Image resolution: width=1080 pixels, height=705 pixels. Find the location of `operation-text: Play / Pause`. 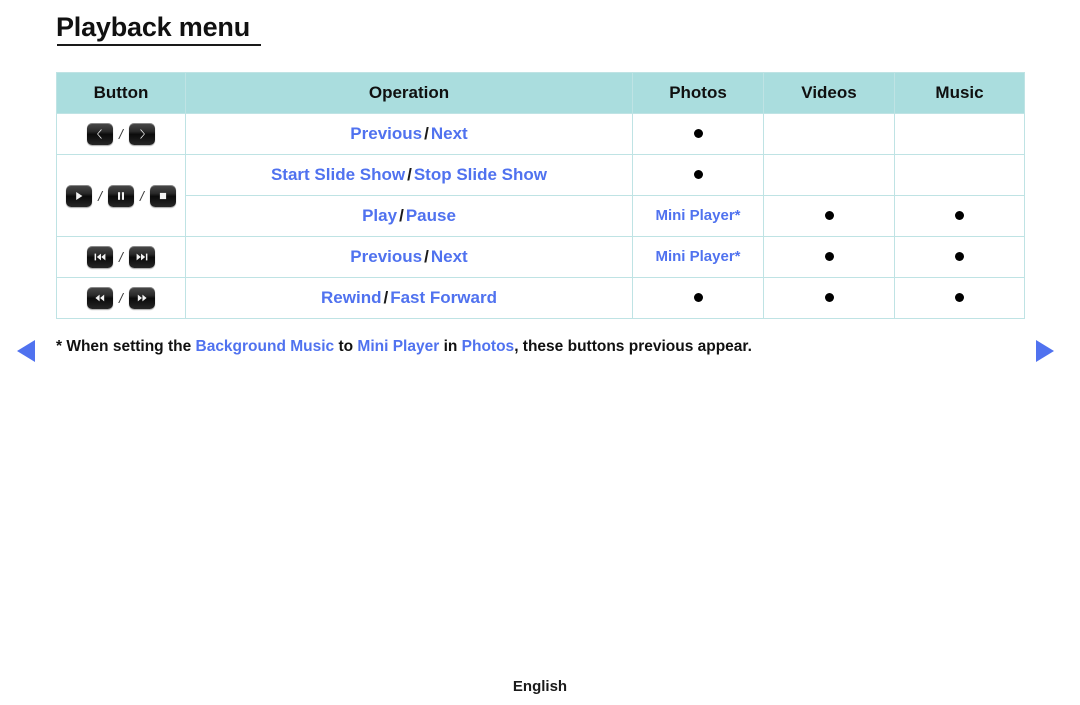

operation-text: Play / Pause is located at coordinates (409, 215).